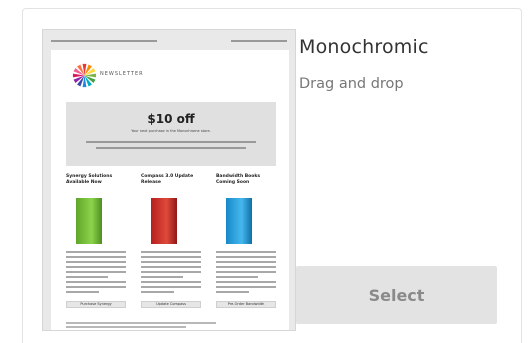  I want to click on column-heading: Compass 3.0 Update Release, so click(167, 179).